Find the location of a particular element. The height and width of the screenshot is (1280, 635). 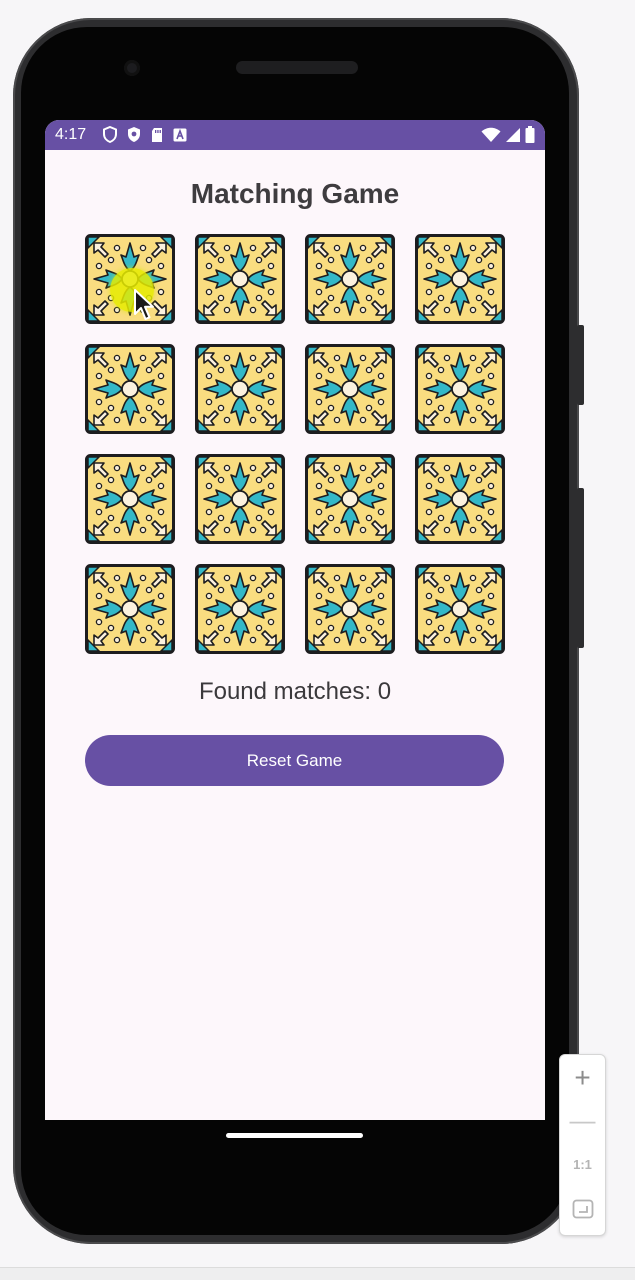

gesture-nav-handle is located at coordinates (294, 1135).